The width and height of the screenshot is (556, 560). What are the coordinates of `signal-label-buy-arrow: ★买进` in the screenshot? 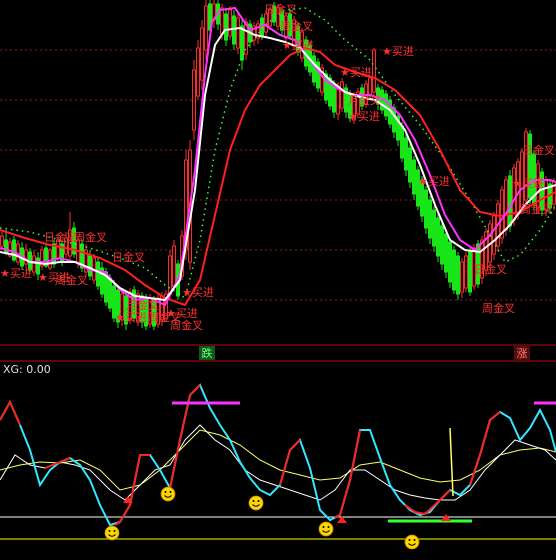 It's located at (398, 51).